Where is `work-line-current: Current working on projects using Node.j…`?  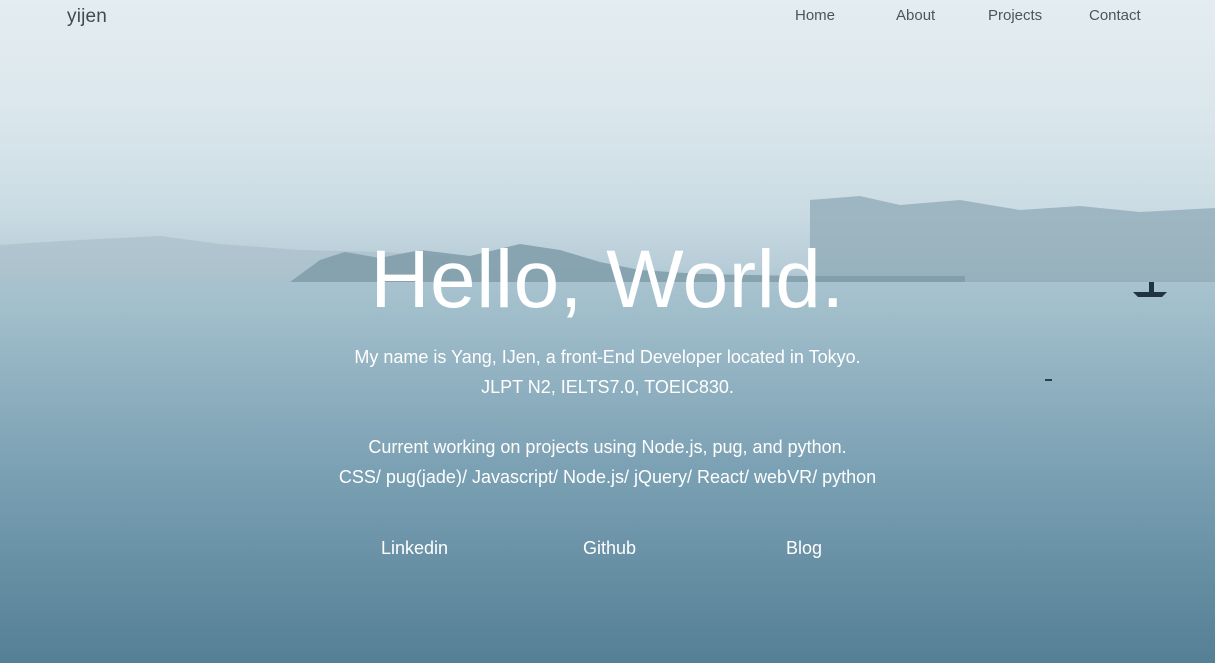 work-line-current: Current working on projects using Node.j… is located at coordinates (607, 447).